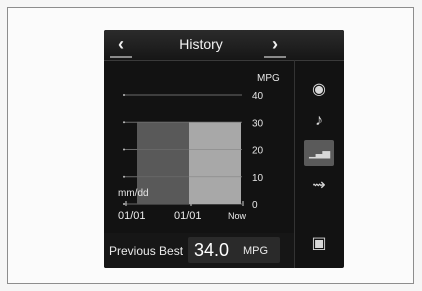  Describe the element at coordinates (146, 251) in the screenshot. I see `previous-best-label: Previous Best` at that location.